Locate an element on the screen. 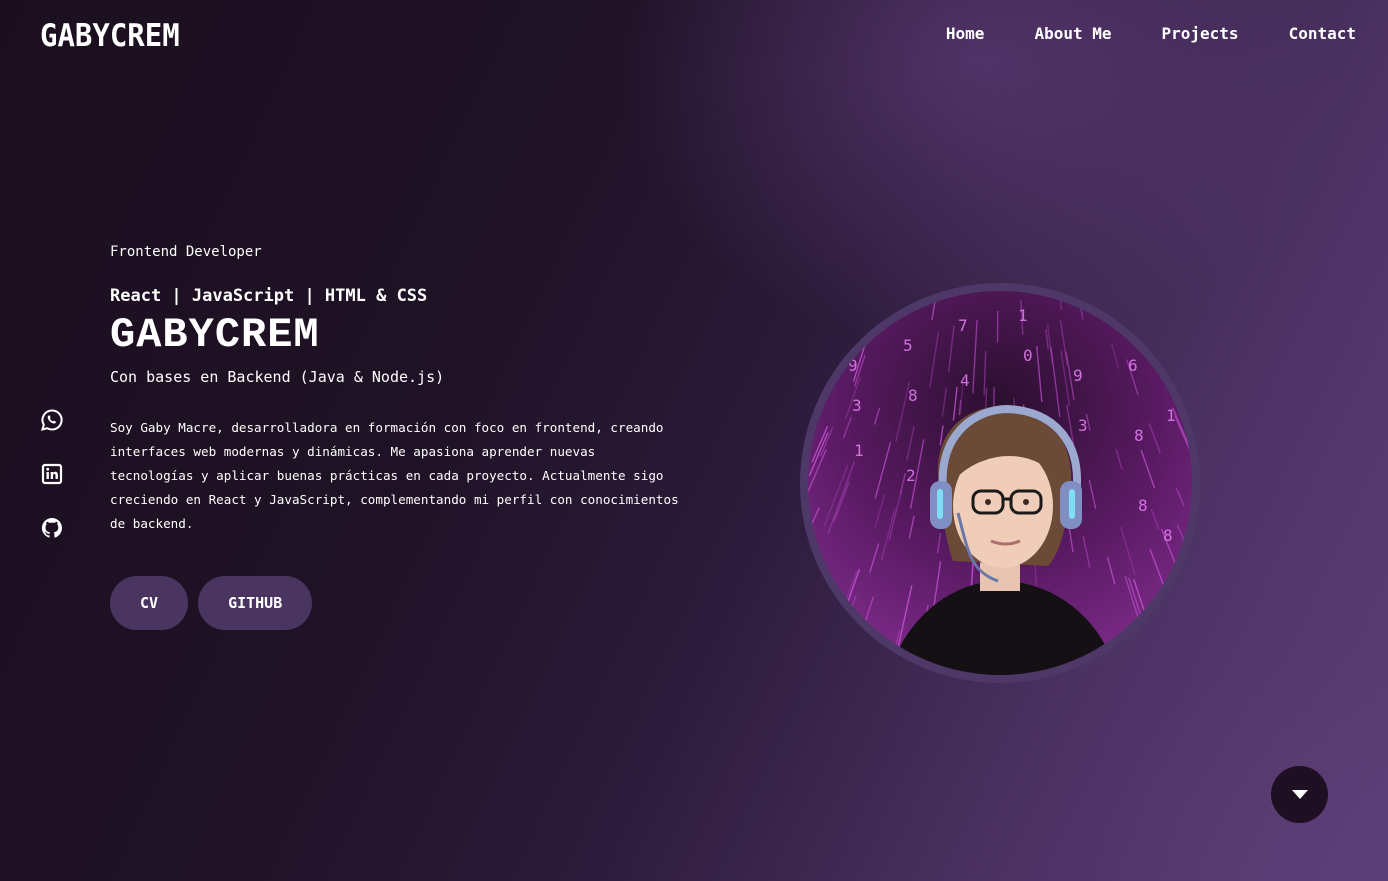 This screenshot has height=881, width=1388. site-logo: GABYCREM is located at coordinates (110, 35).